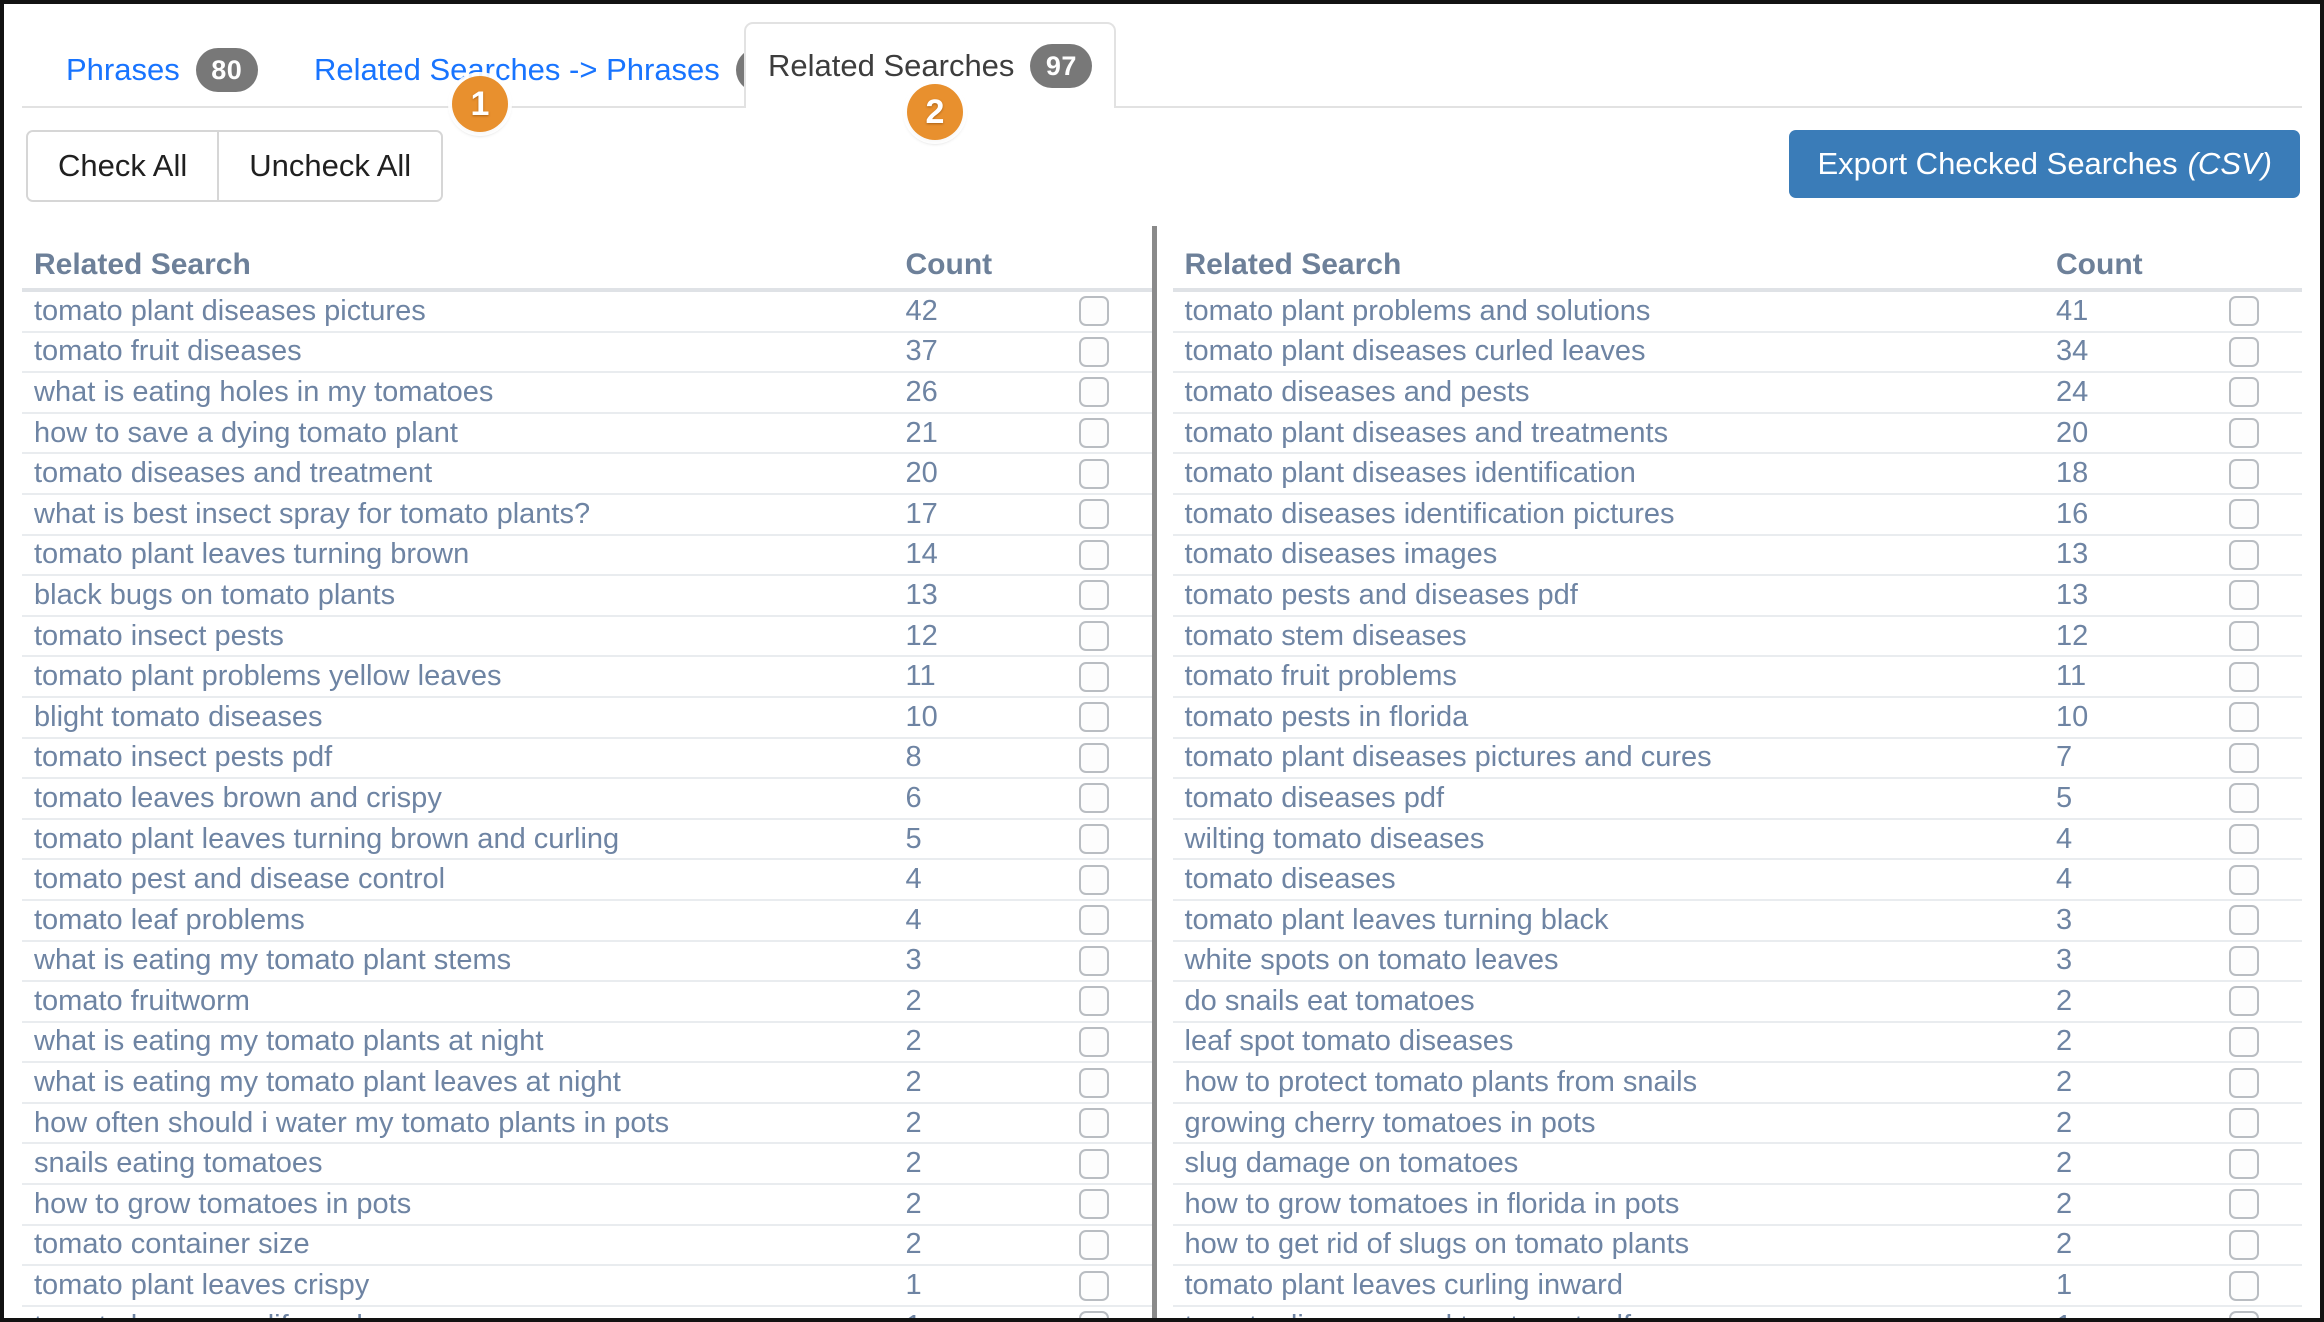 This screenshot has height=1322, width=2324. What do you see at coordinates (587, 474) in the screenshot?
I see `table-row: tomato diseases and treatment 20` at bounding box center [587, 474].